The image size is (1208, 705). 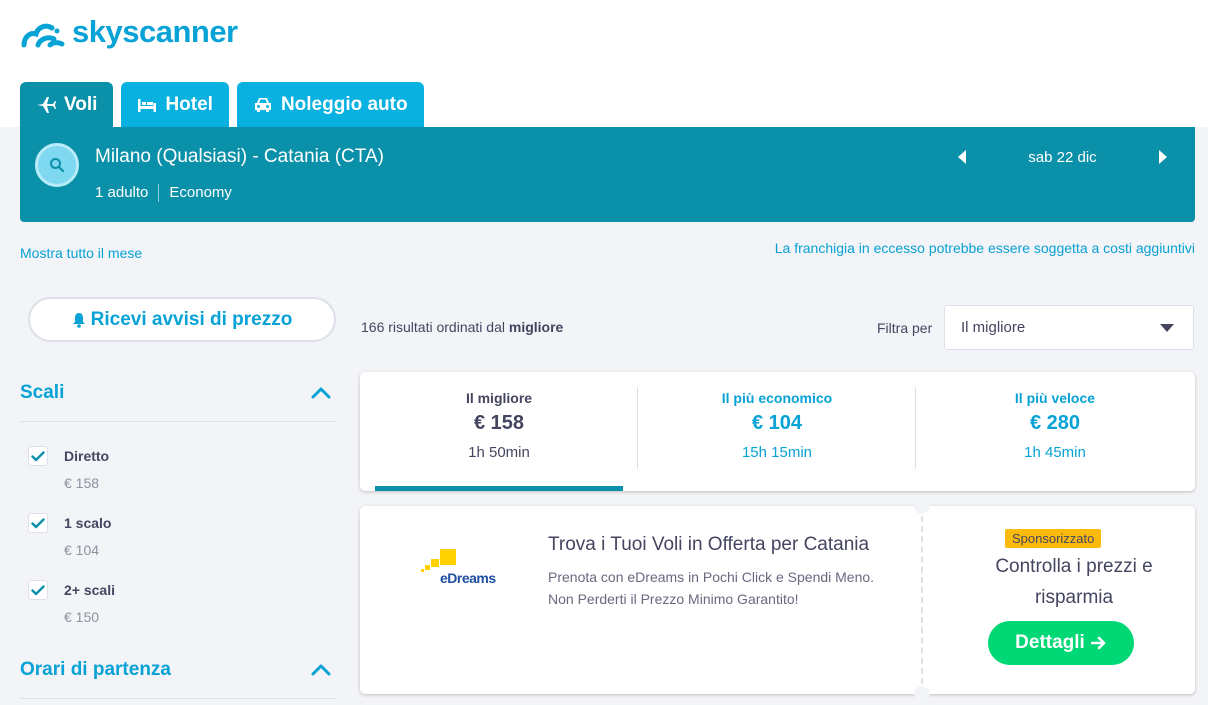 I want to click on price-alert-button: Ricevi avvisi di prezzo, so click(x=182, y=319).